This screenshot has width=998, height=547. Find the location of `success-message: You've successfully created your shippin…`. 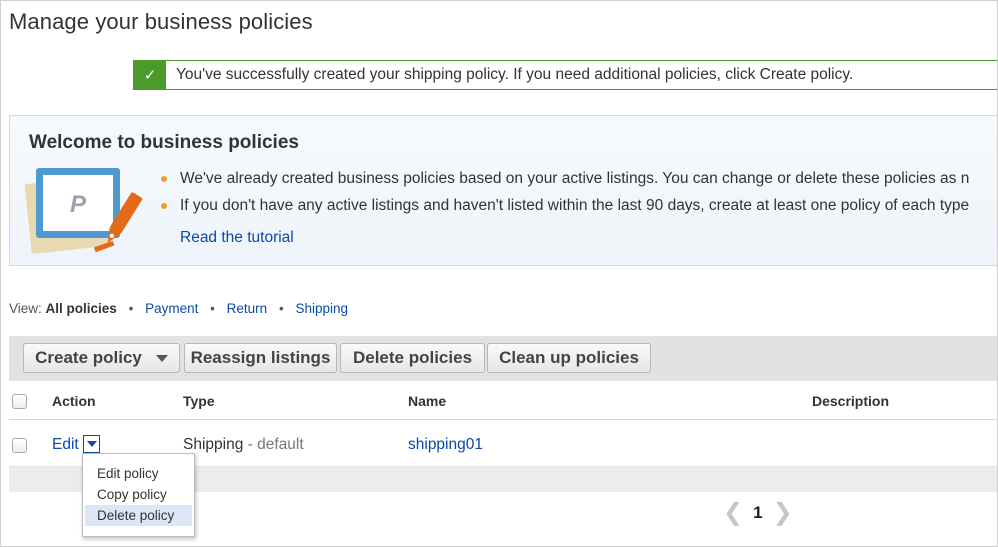

success-message: You've successfully created your shippin… is located at coordinates (515, 74).